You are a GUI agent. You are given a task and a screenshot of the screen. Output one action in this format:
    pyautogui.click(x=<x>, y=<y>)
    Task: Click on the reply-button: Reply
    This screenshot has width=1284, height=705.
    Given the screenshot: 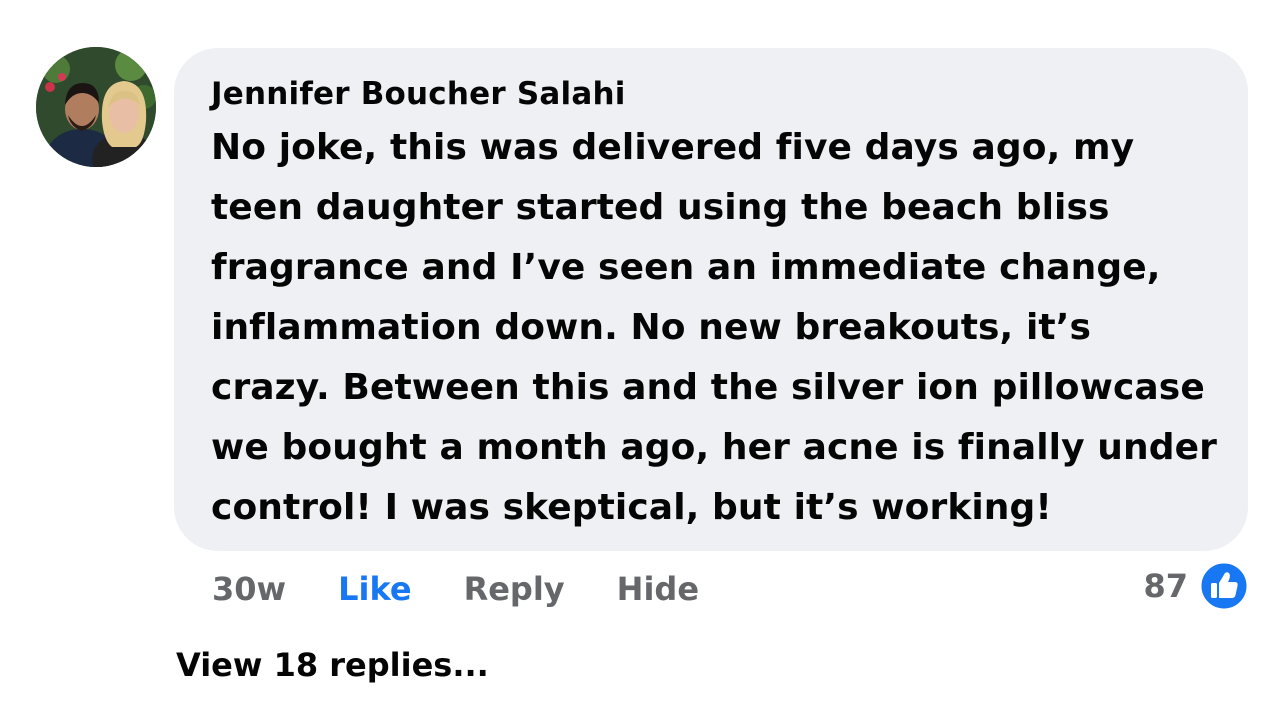 What is the action you would take?
    pyautogui.click(x=514, y=589)
    